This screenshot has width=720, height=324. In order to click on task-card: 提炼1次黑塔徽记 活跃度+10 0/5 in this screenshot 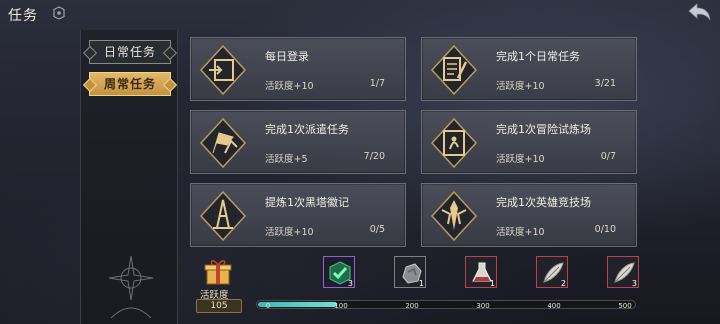, I will do `click(298, 215)`.